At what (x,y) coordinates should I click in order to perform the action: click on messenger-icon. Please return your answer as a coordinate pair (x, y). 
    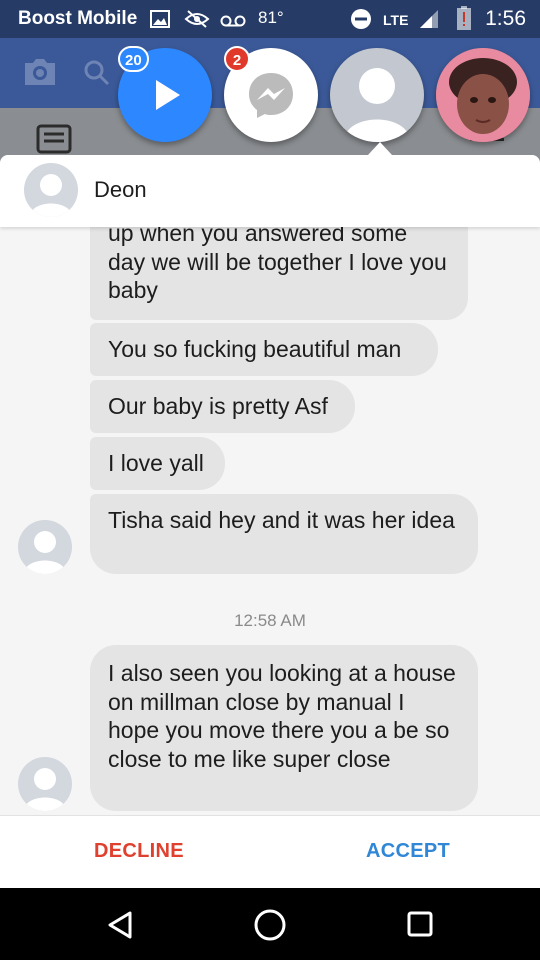
    Looking at the image, I should click on (271, 97).